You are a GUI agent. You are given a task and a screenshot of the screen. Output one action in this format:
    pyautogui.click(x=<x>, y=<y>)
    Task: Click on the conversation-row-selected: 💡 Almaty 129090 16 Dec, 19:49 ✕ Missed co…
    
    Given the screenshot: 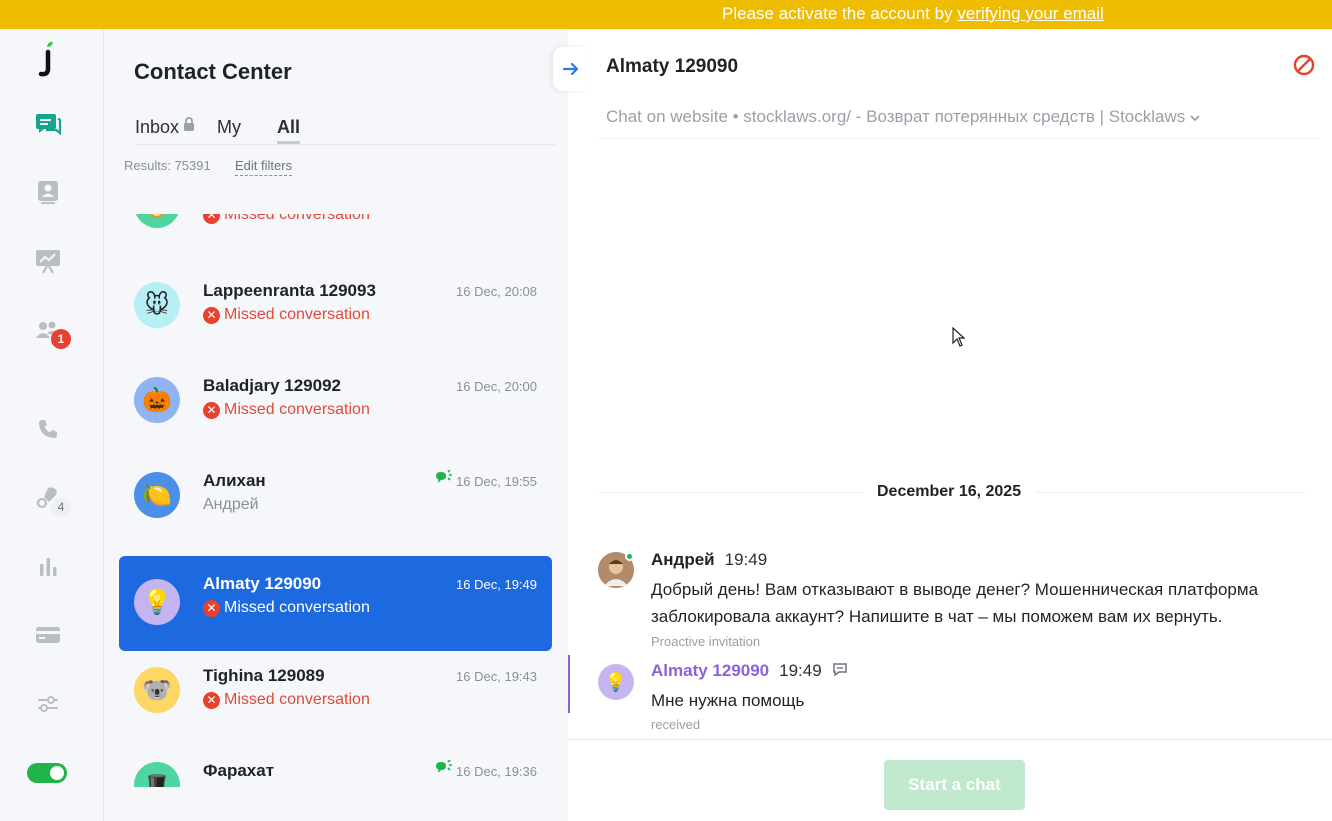 What is the action you would take?
    pyautogui.click(x=335, y=603)
    